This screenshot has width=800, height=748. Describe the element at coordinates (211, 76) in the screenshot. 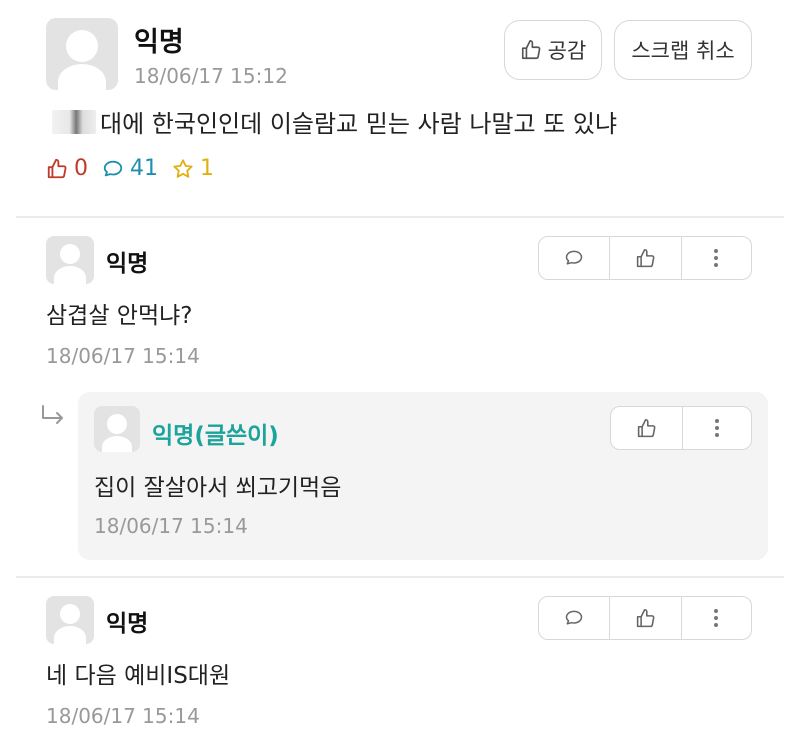

I see `post-timestamp: 18/06/17 15:12` at that location.